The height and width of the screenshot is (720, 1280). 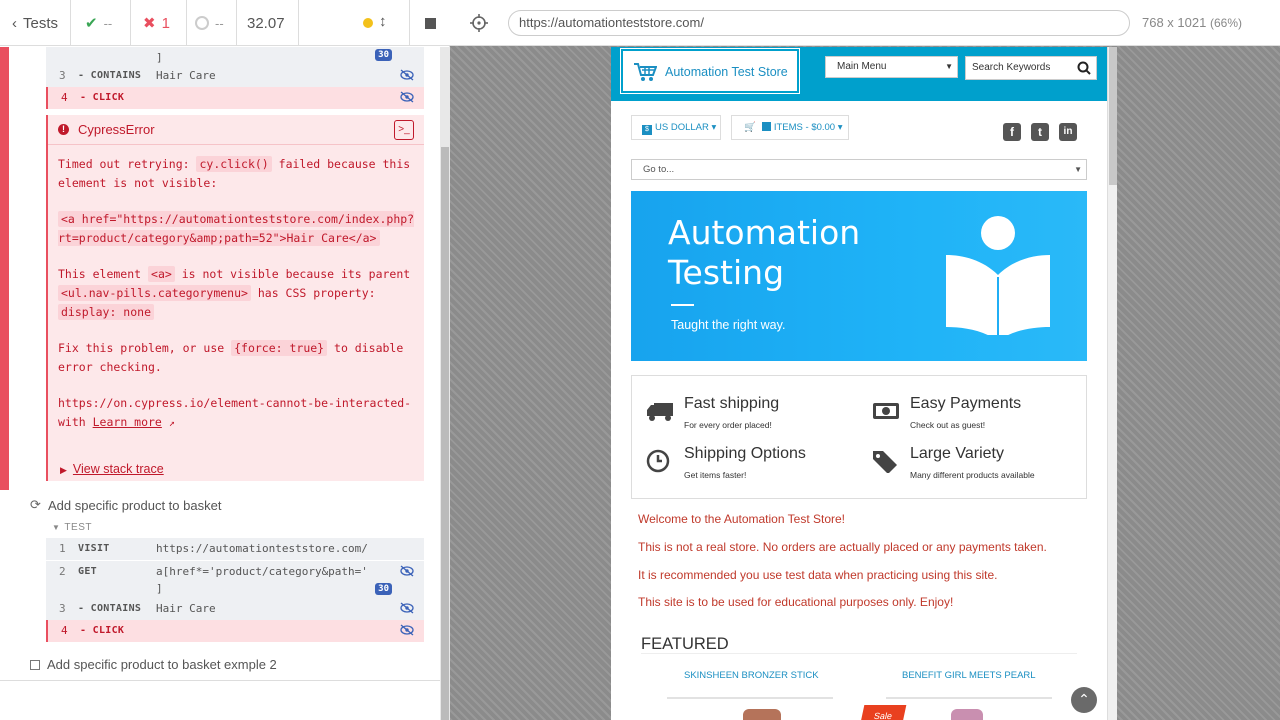 I want to click on banner-divider, so click(x=682, y=305).